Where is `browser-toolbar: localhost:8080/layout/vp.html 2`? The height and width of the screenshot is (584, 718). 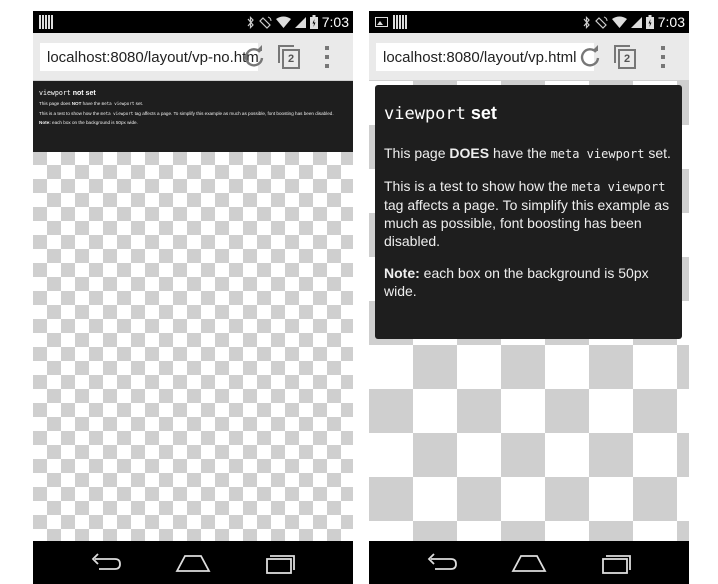 browser-toolbar: localhost:8080/layout/vp.html 2 is located at coordinates (529, 57).